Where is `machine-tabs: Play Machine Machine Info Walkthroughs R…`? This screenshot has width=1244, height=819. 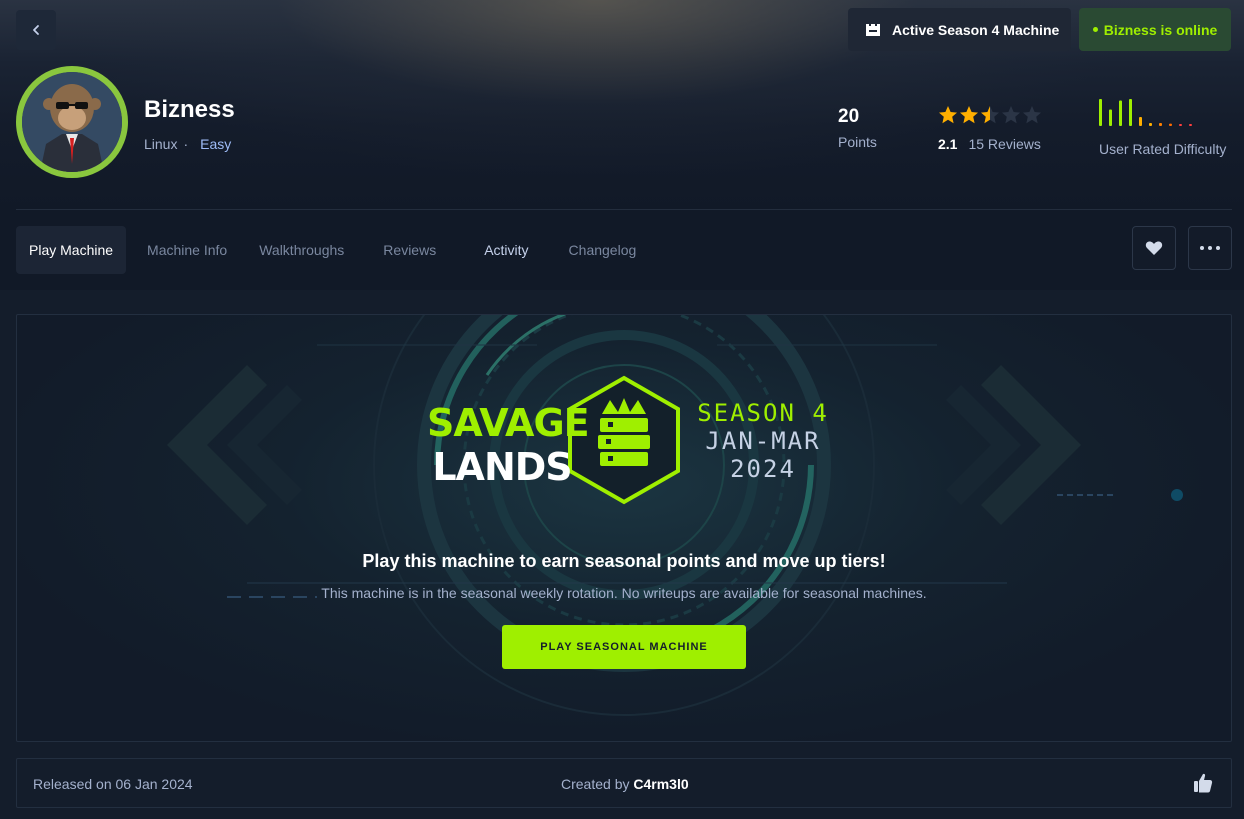 machine-tabs: Play Machine Machine Info Walkthroughs R… is located at coordinates (332, 250).